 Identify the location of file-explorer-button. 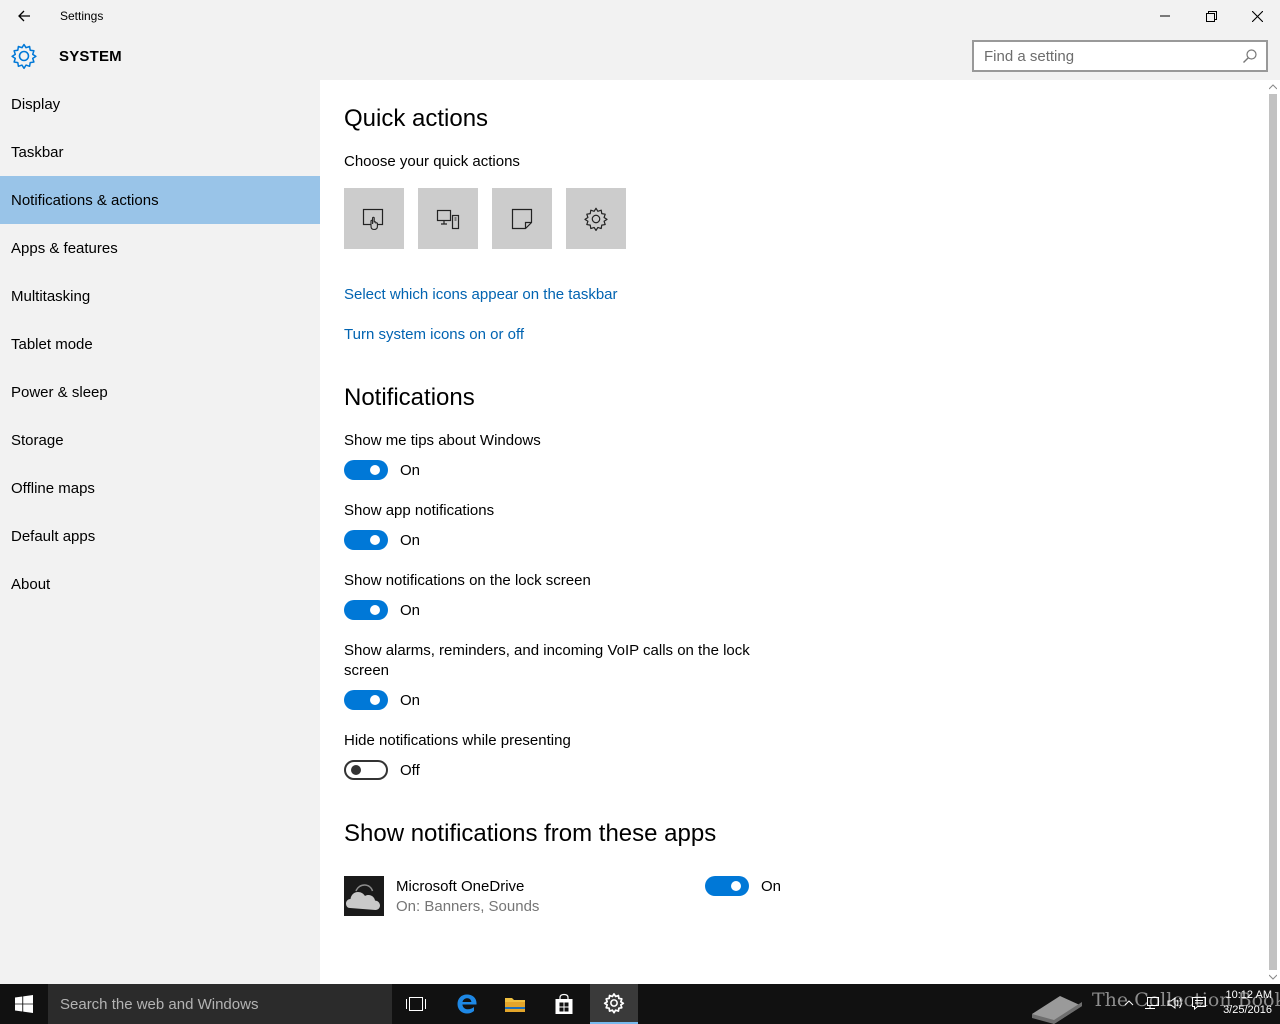
(515, 1004).